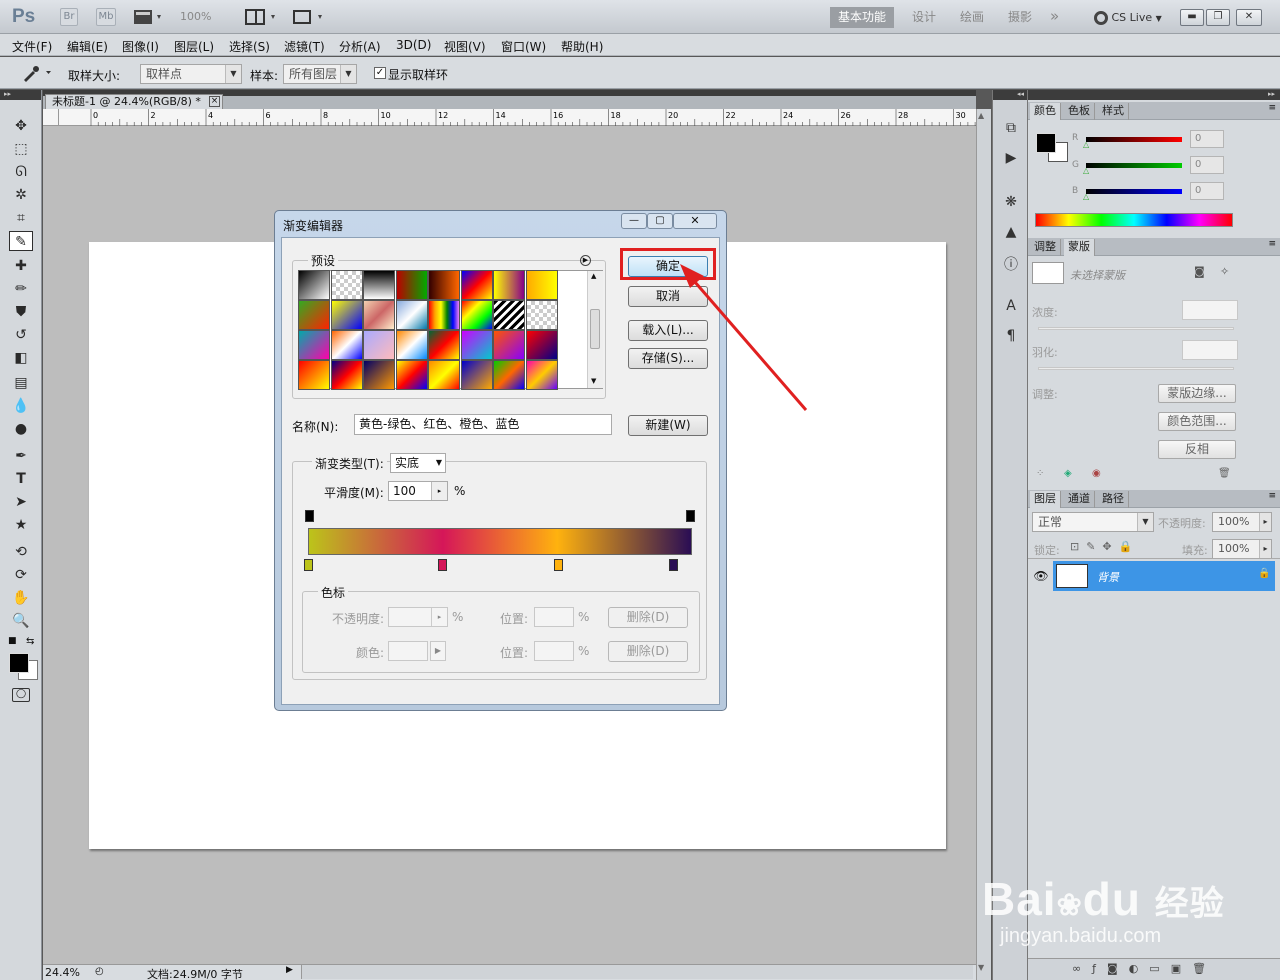 The width and height of the screenshot is (1280, 980). I want to click on dodge-tool-icon: ●, so click(21, 429).